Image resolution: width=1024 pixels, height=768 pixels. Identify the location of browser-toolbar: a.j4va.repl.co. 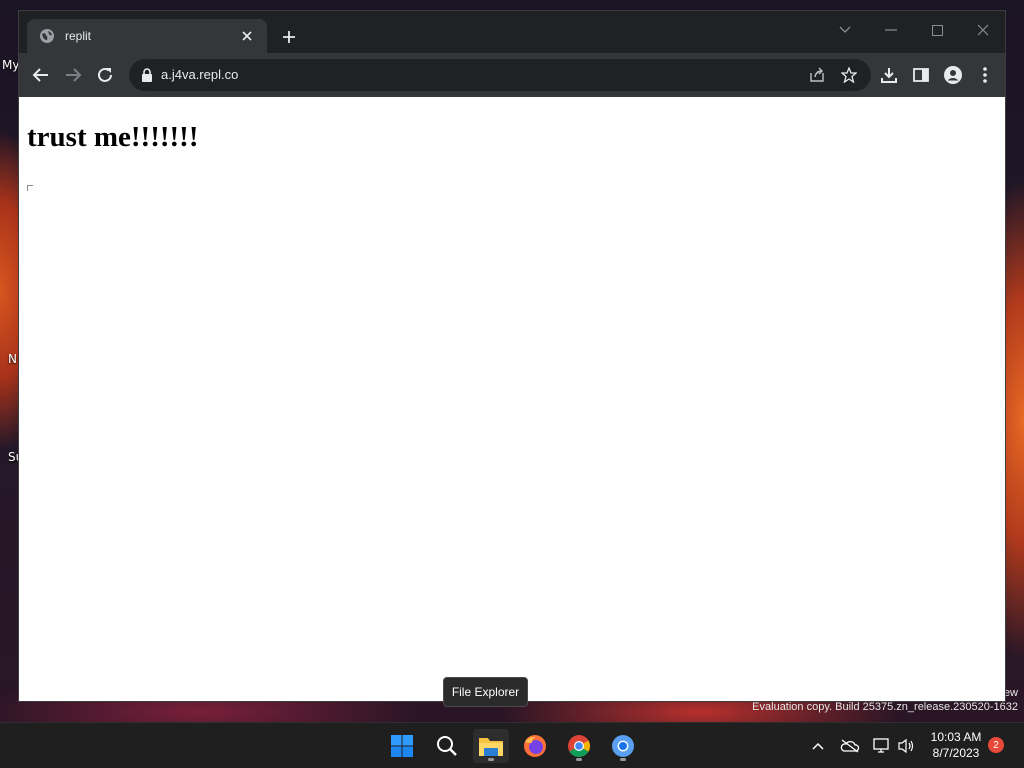
(512, 75).